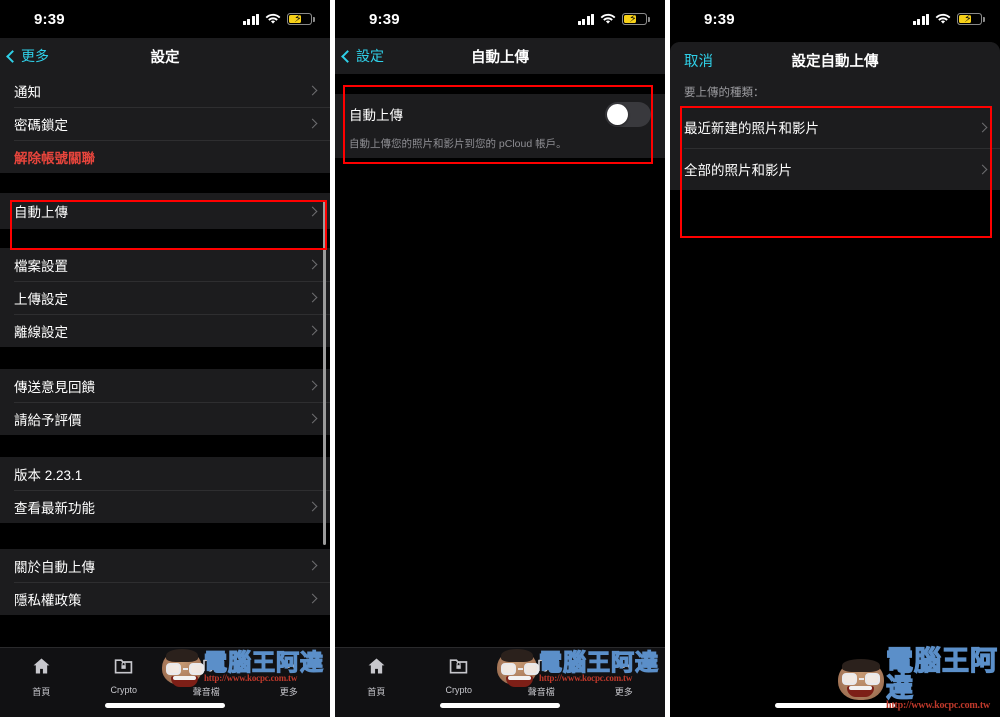  I want to click on page-title: 設定自動上傳, so click(835, 61).